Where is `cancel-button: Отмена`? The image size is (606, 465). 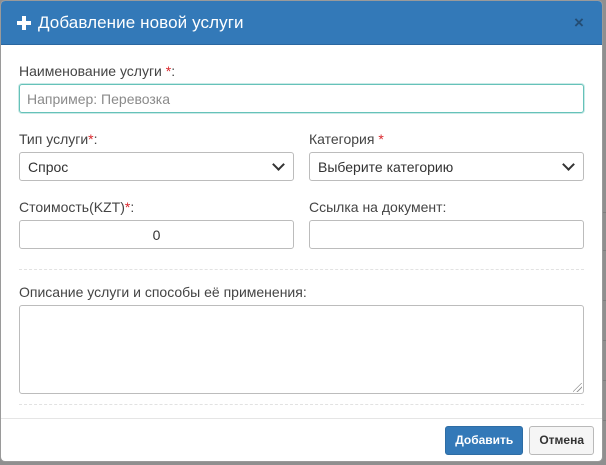 cancel-button: Отмена is located at coordinates (561, 440).